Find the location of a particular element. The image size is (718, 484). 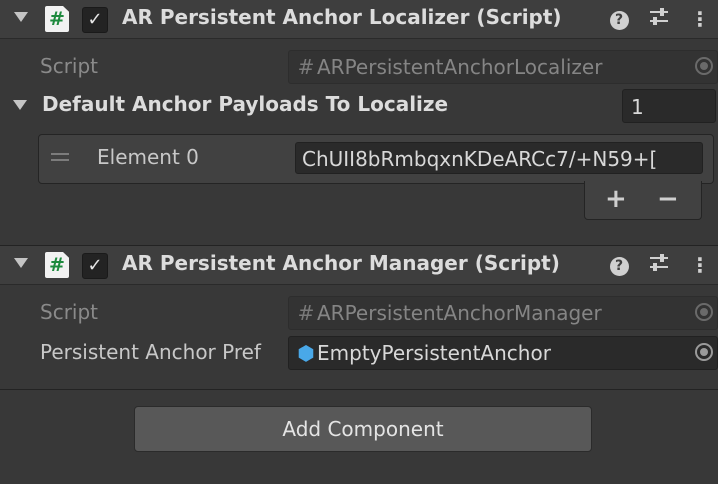

array-list: Element 0 ChUII8bRmbqxnKDeARCc7/+N59+[ is located at coordinates (376, 159).